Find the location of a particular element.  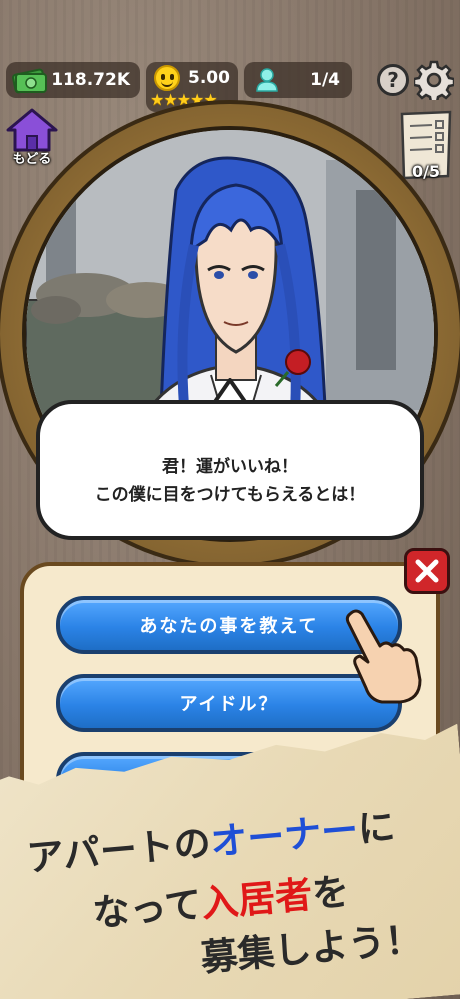

help-symbol: ? is located at coordinates (393, 80).